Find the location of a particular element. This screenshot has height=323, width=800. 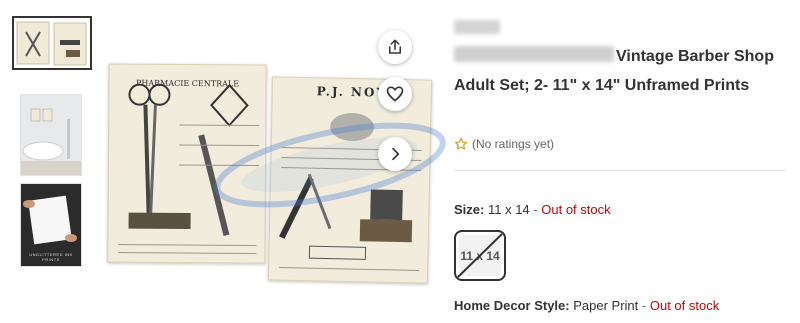

print-left: PHARMACIE CENTRALE is located at coordinates (187, 163).